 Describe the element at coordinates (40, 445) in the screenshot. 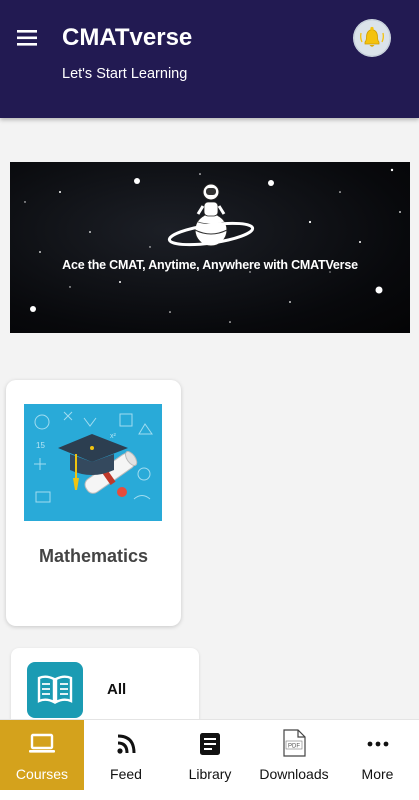

I see `svg-text: 15` at that location.